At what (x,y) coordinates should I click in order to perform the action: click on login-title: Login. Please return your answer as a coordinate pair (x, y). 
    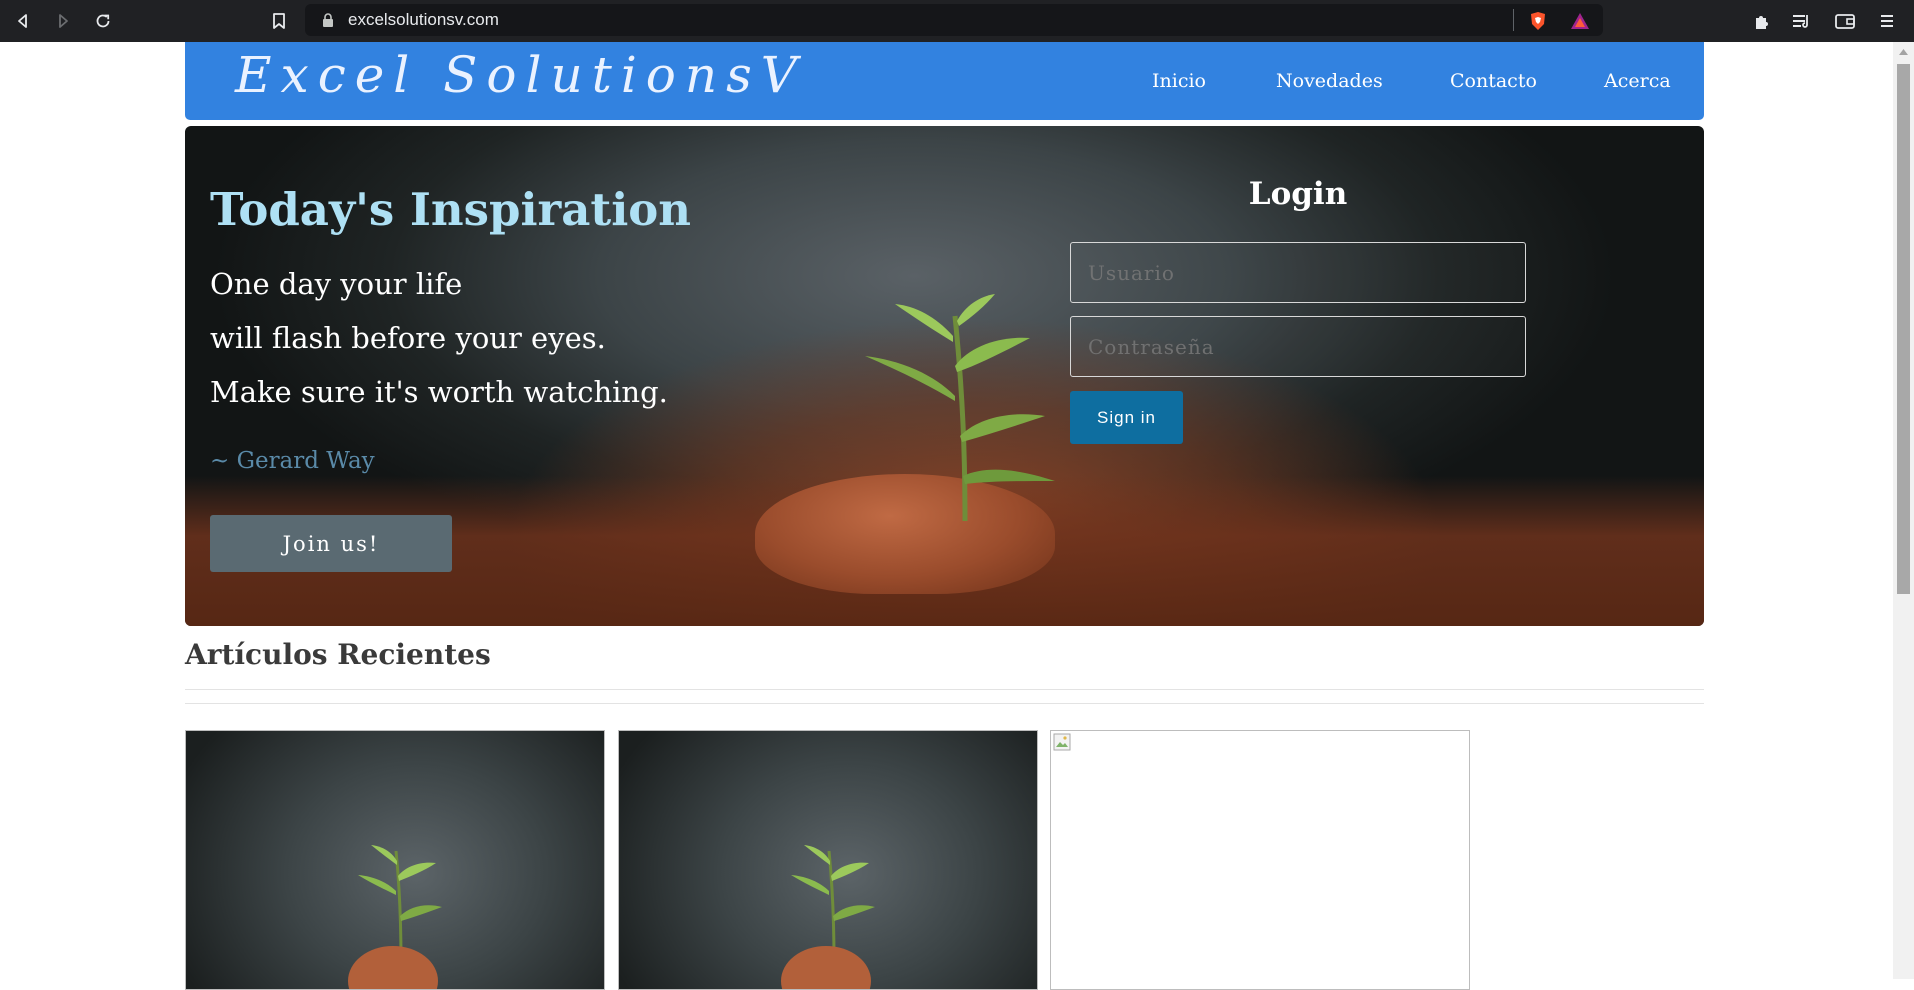
    Looking at the image, I should click on (1298, 194).